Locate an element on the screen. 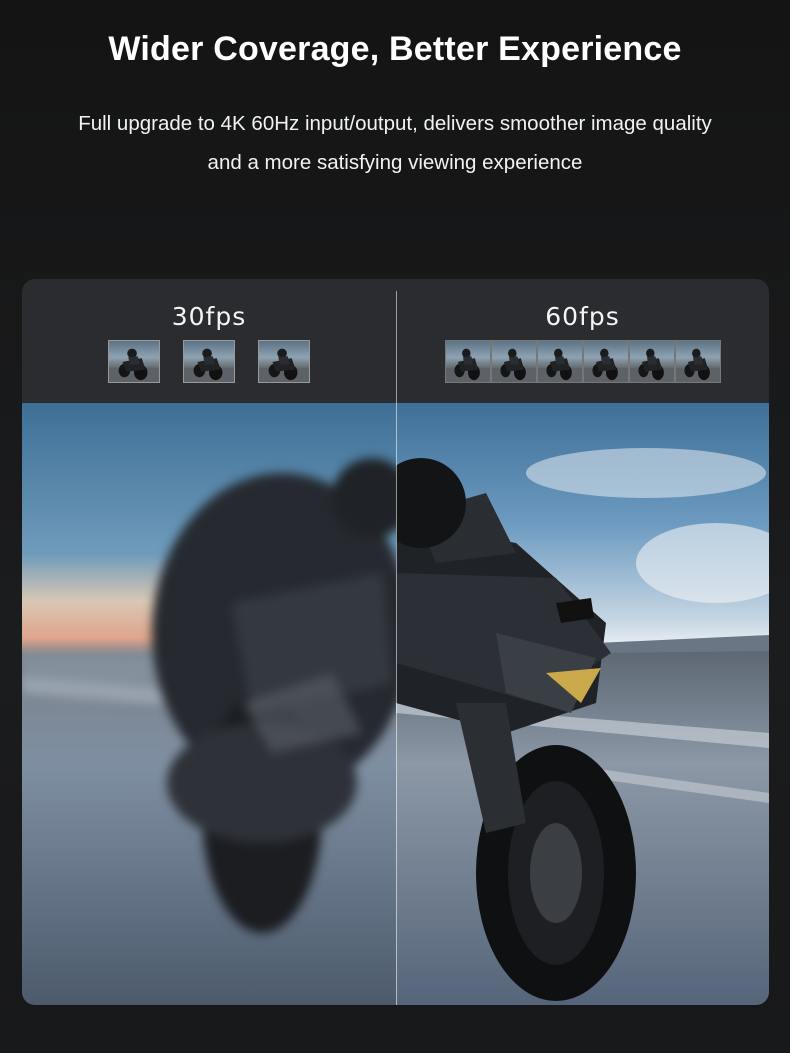 Image resolution: width=790 pixels, height=1053 pixels. panel-header-30fps: 30fps is located at coordinates (209, 341).